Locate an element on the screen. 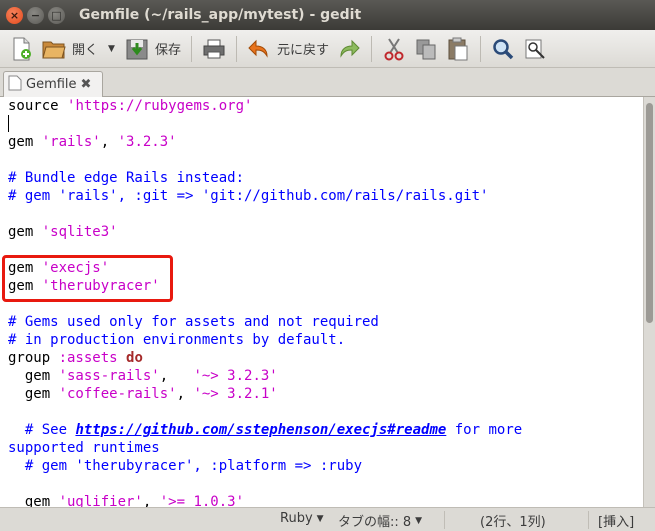 The width and height of the screenshot is (655, 531). save-button: 保存 is located at coordinates (153, 49).